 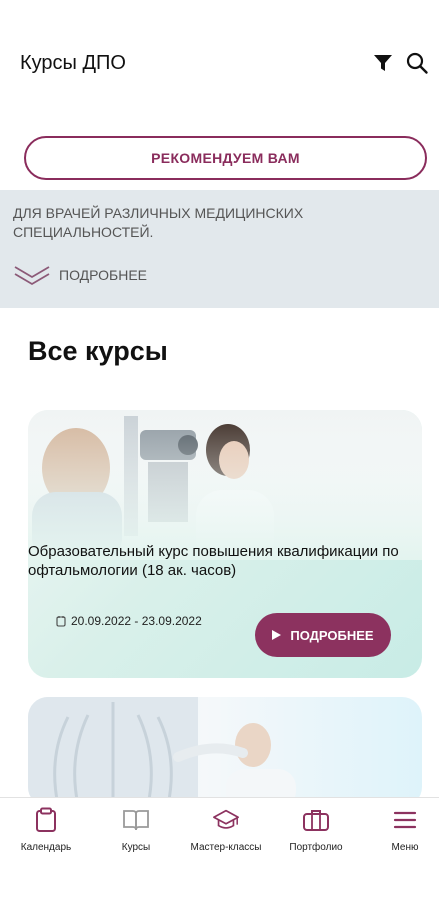 What do you see at coordinates (61, 621) in the screenshot?
I see `calendar-small-icon` at bounding box center [61, 621].